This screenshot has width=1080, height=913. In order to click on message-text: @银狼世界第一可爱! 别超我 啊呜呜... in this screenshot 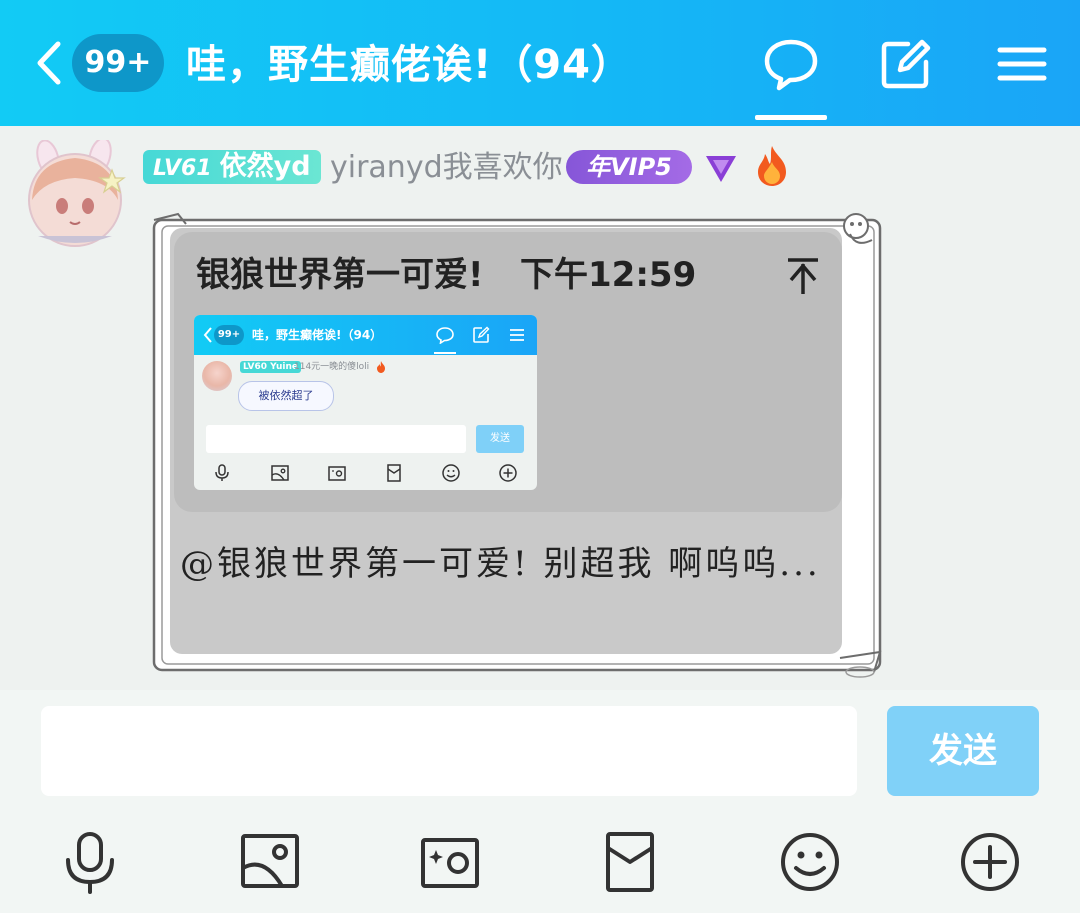, I will do `click(500, 564)`.